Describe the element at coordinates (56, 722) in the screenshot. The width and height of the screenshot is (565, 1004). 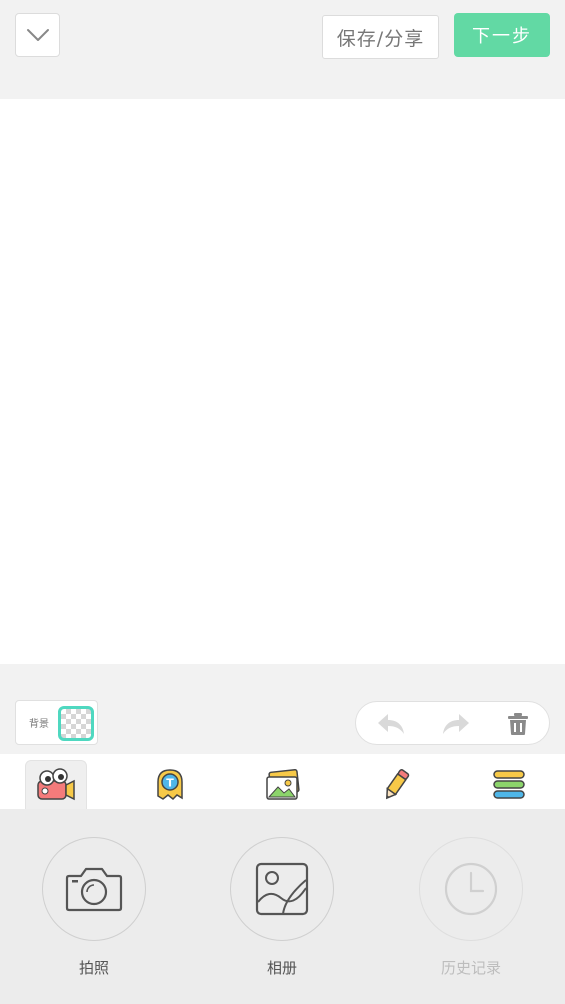
I see `background-selector: 背景` at that location.